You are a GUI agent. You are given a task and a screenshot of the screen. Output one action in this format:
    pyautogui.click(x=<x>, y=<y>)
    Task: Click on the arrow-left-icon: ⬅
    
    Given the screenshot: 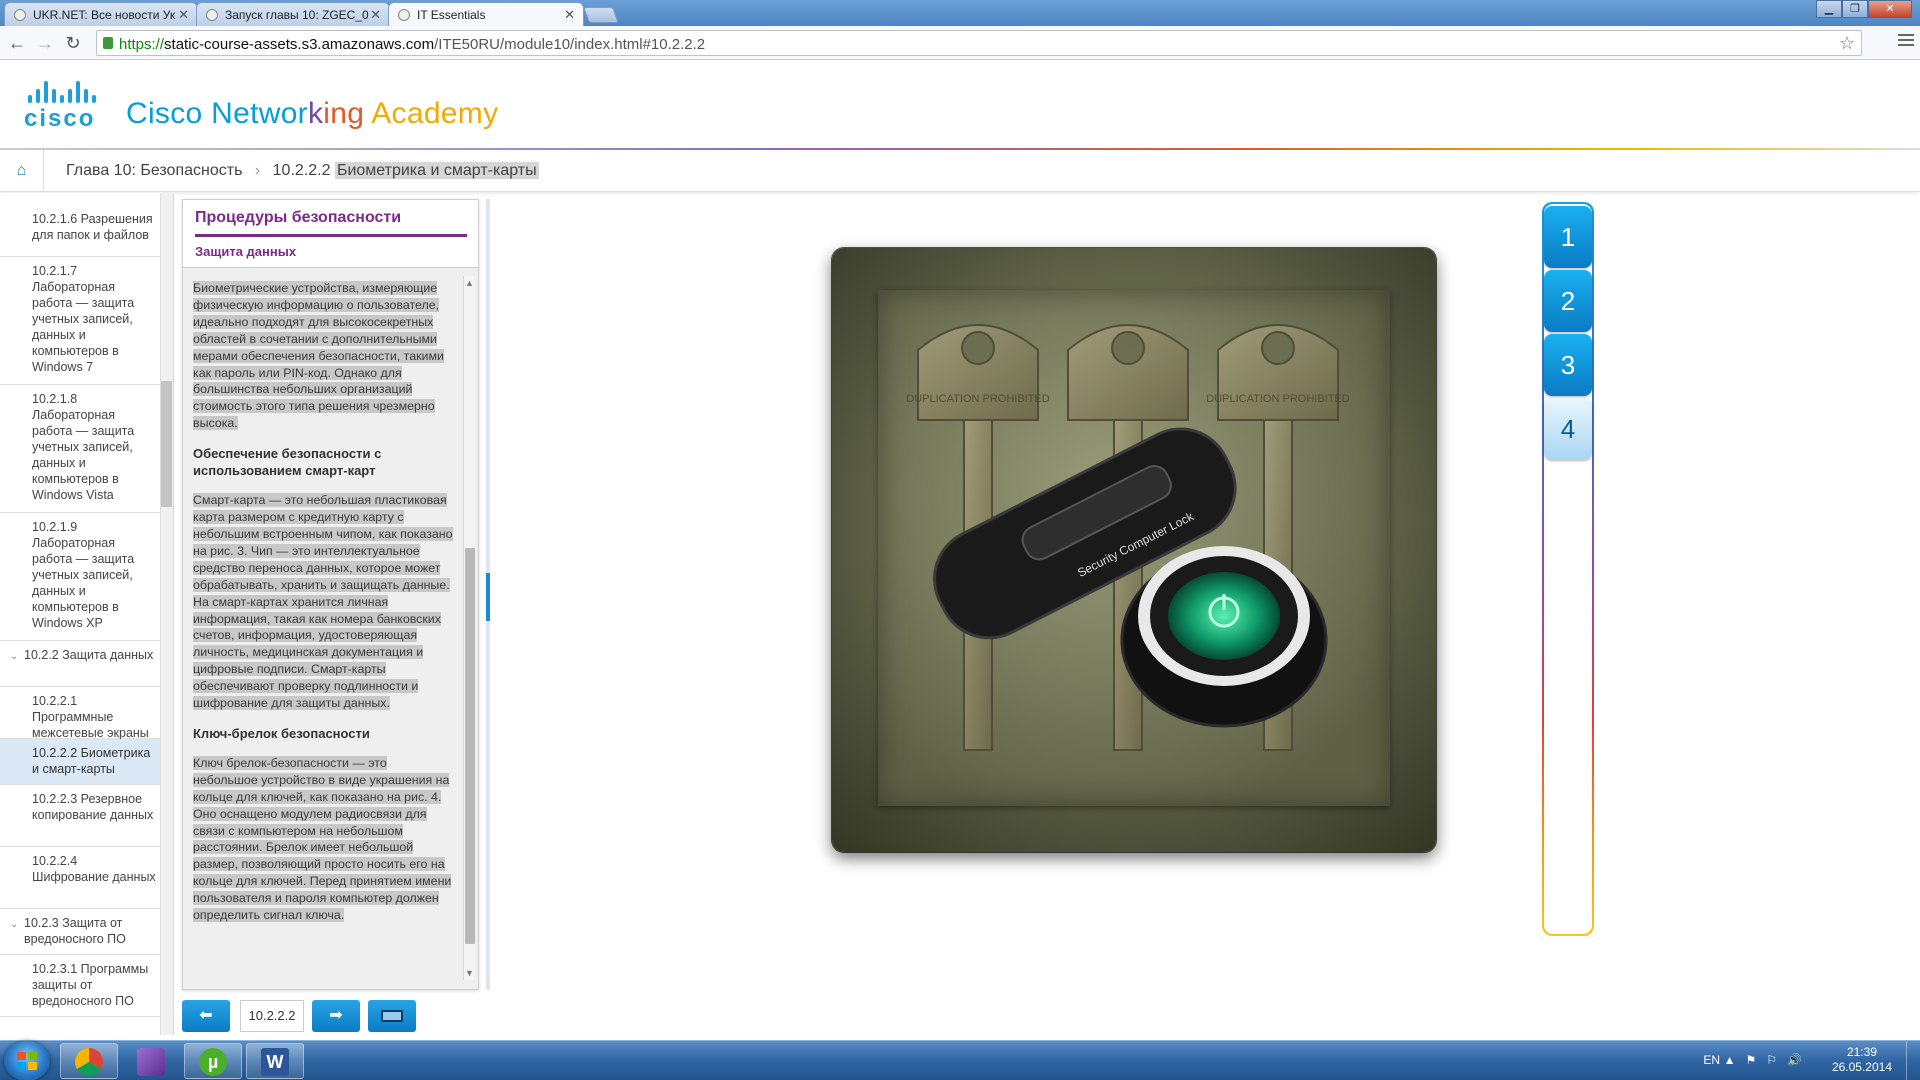 What is the action you would take?
    pyautogui.click(x=206, y=1015)
    